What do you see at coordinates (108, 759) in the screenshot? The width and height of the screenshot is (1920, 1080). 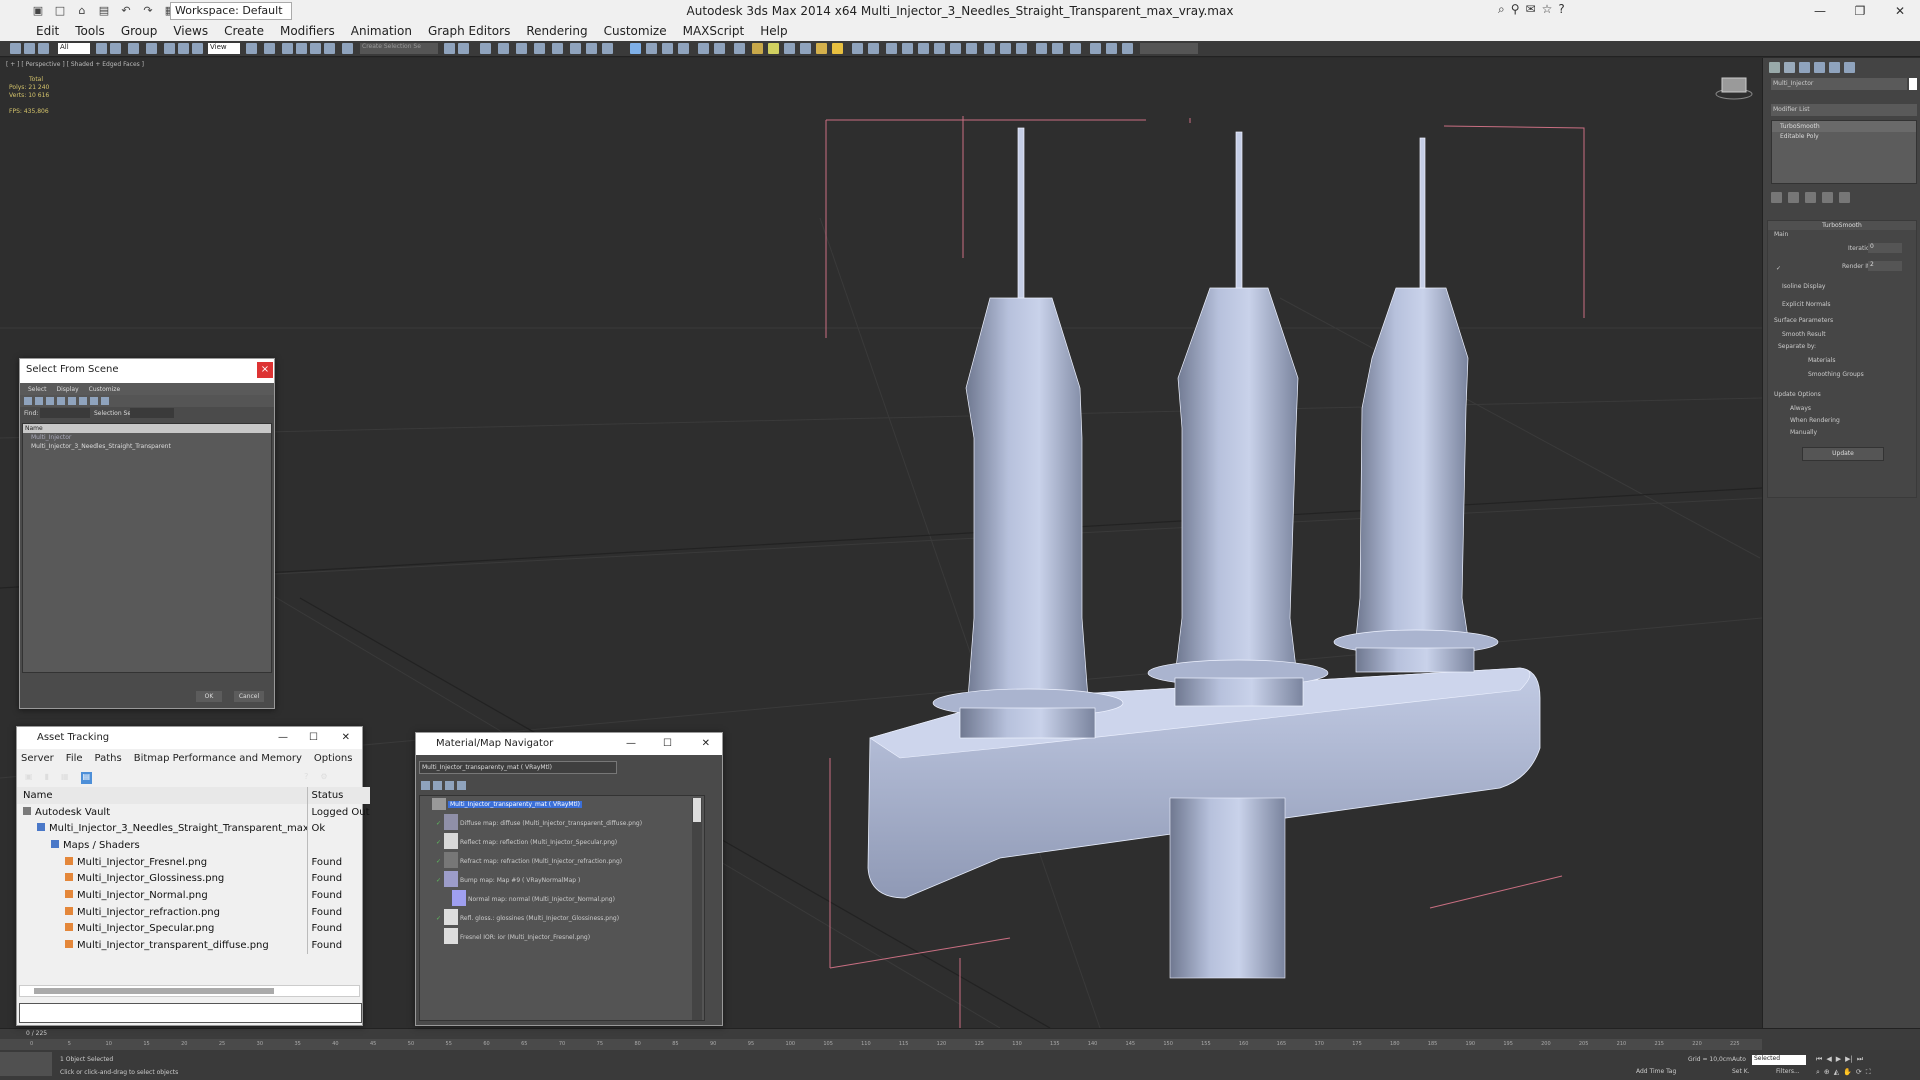 I see `at-menu-paths: Paths` at bounding box center [108, 759].